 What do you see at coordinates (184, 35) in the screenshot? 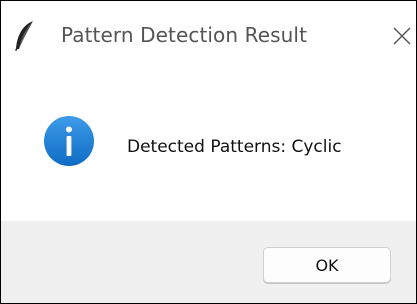
I see `window-title: Pattern Detection Result` at bounding box center [184, 35].